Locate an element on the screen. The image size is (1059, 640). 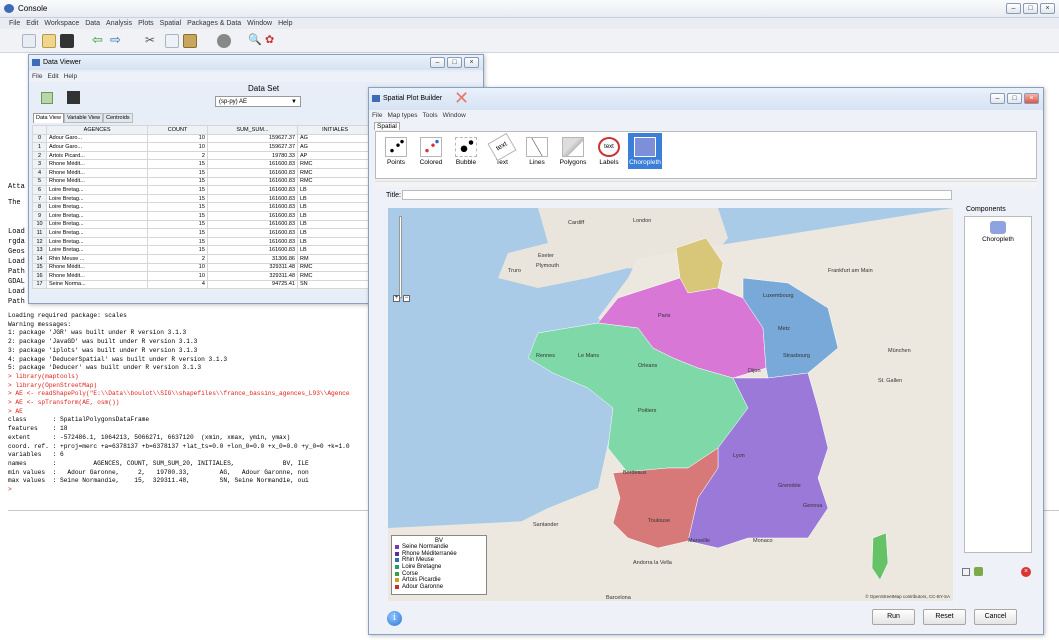
row-number: 14 is located at coordinates (39, 258).